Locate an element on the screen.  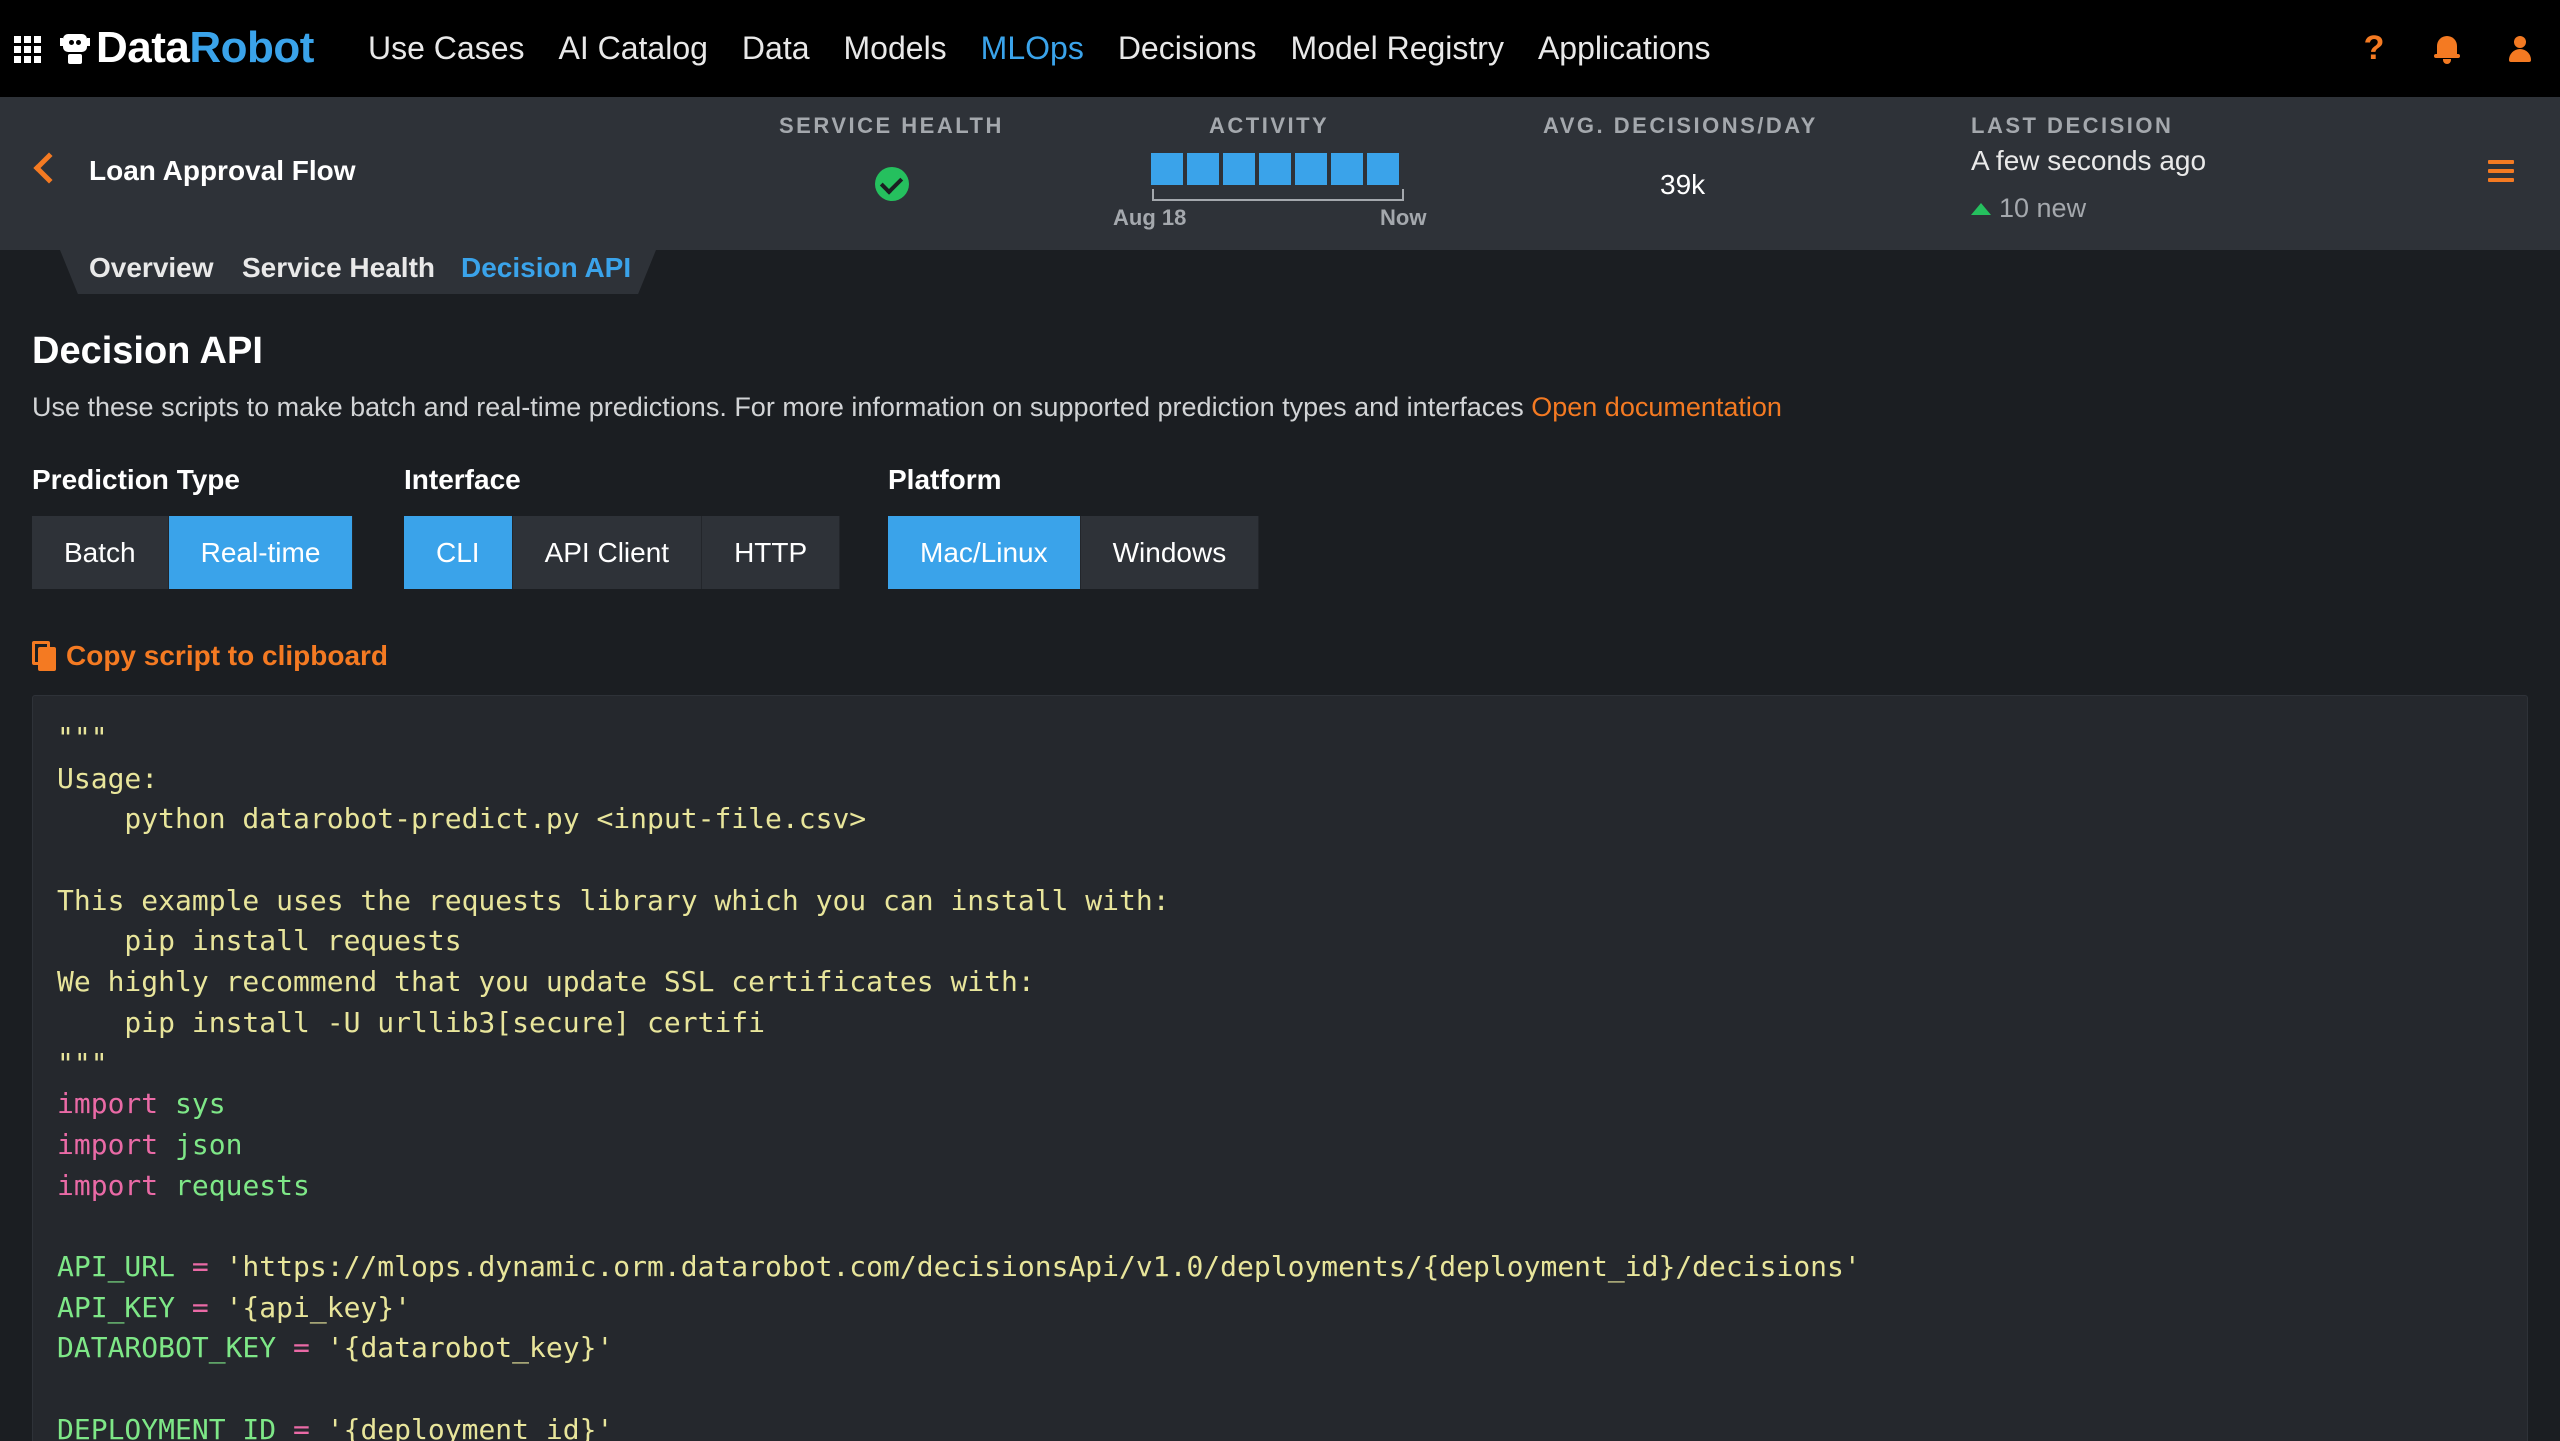
interface-selector: CLI API Client HTTP is located at coordinates (622, 552).